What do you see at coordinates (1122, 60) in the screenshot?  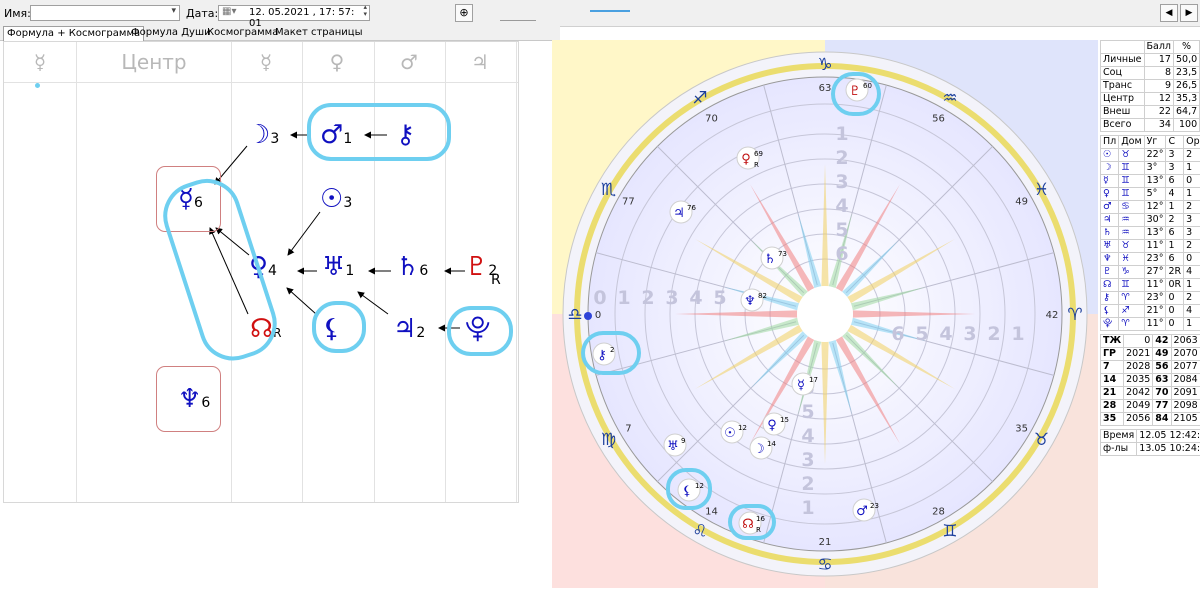 I see `score-row-cell-0: Личные` at bounding box center [1122, 60].